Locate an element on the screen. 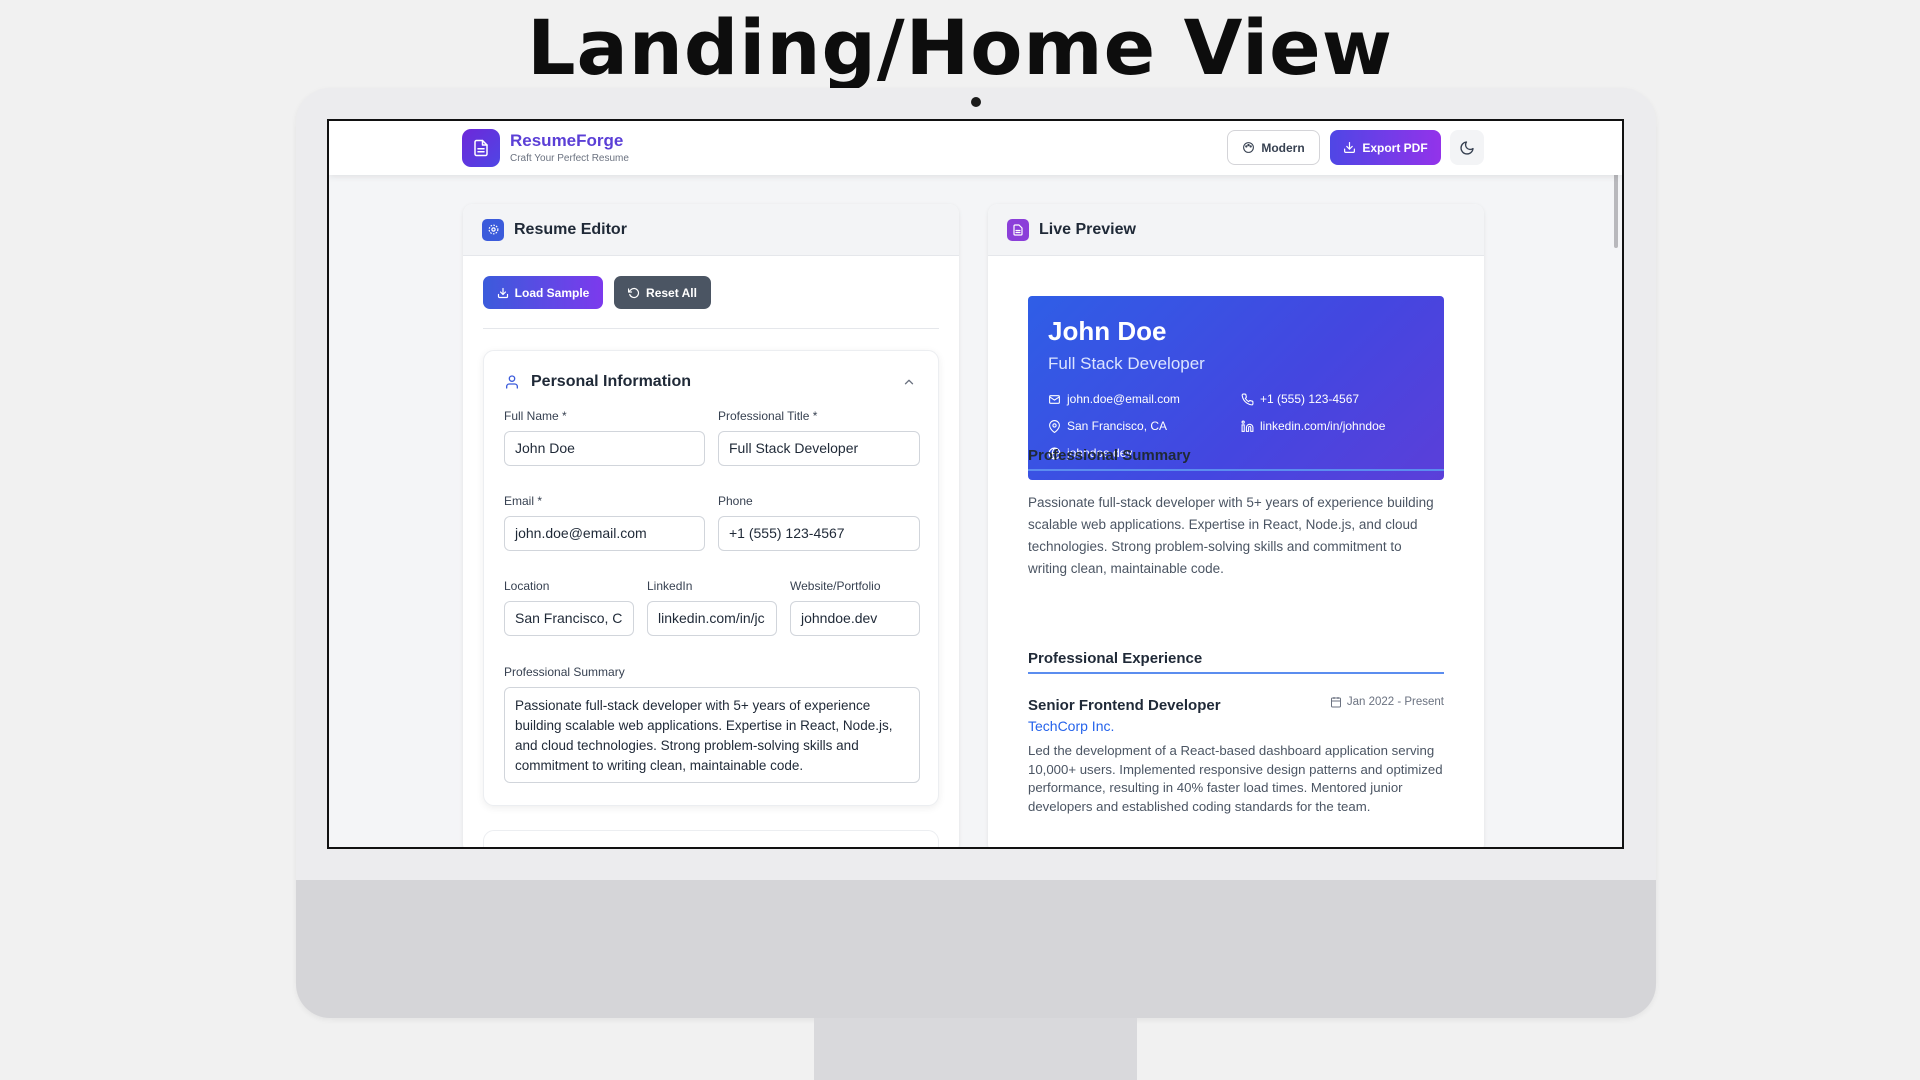 The image size is (1920, 1080). professional-title-label: Professional Title * is located at coordinates (768, 416).